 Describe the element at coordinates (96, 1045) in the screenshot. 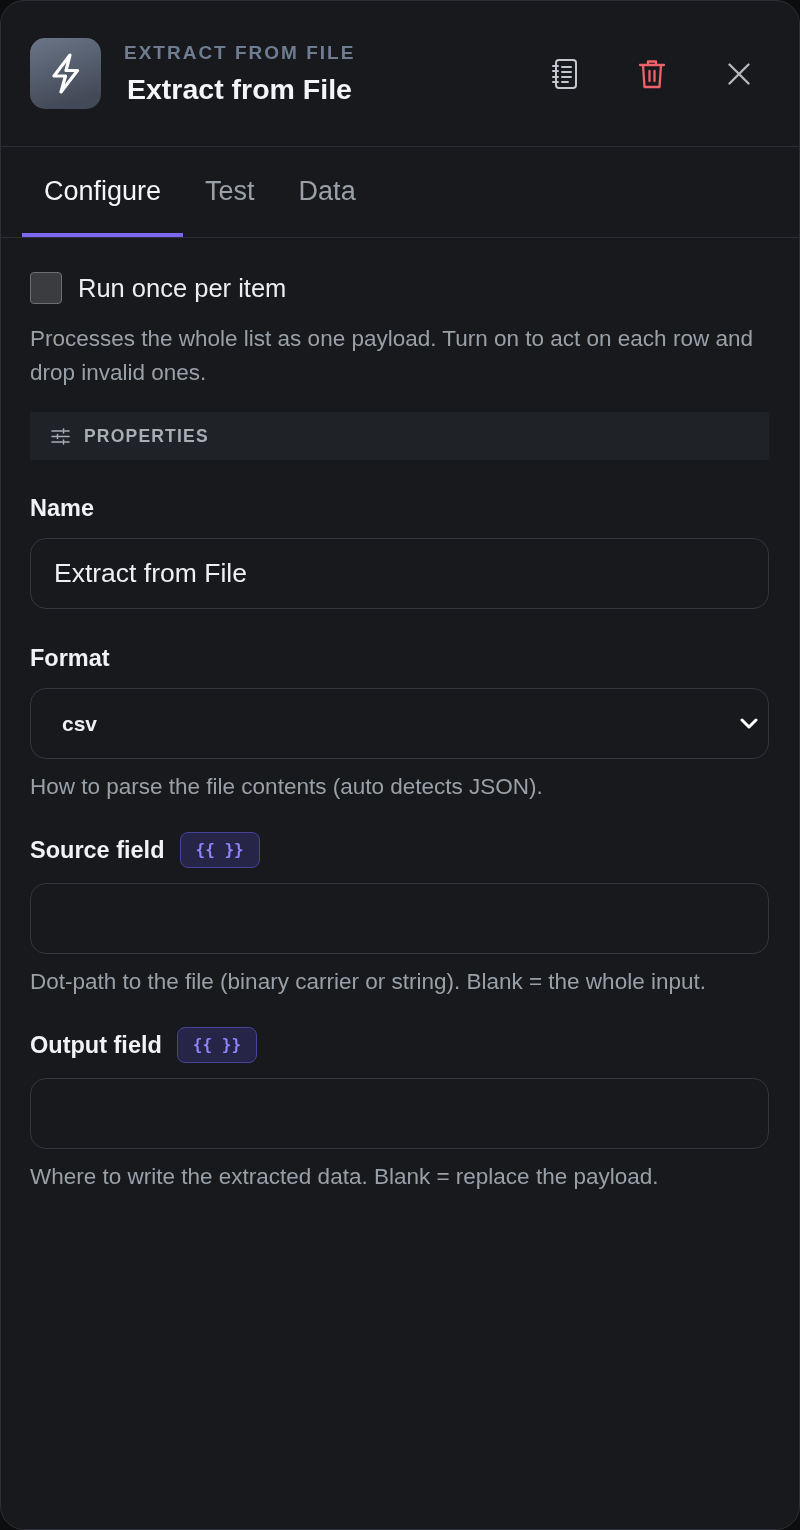

I see `field-label: Output field` at that location.